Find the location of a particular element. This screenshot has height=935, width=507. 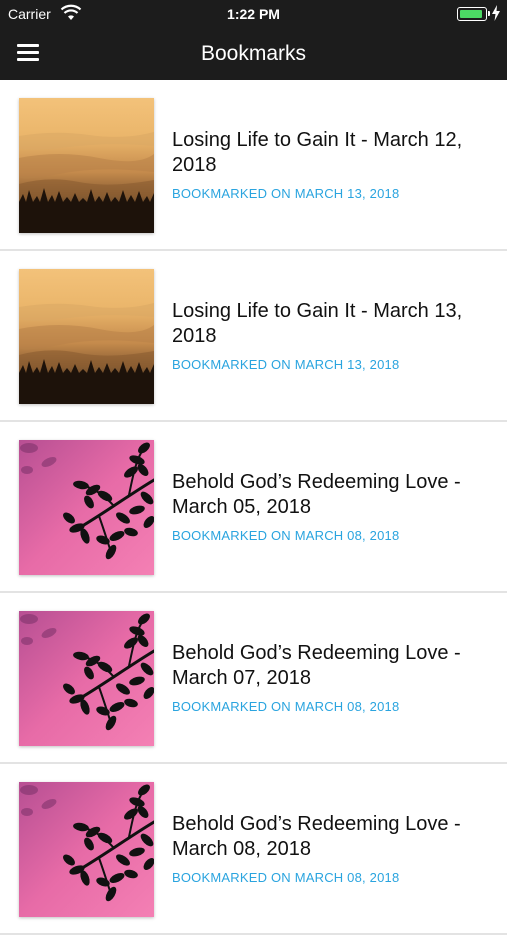

status-bar: Carrier 1:22 PM is located at coordinates (253, 14).